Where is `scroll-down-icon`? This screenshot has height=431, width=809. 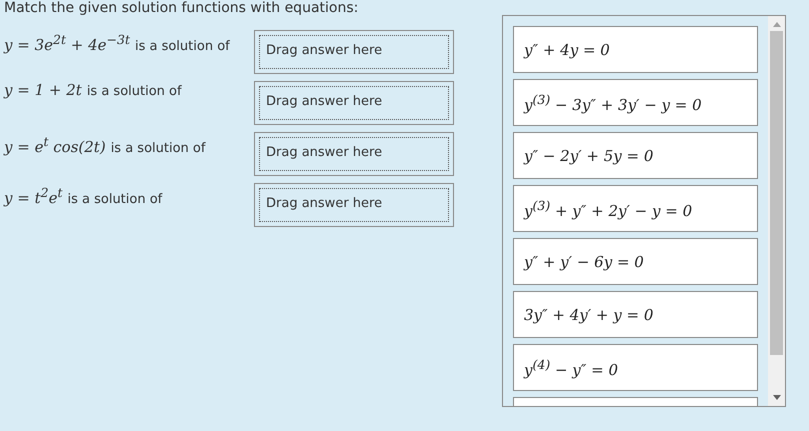 scroll-down-icon is located at coordinates (776, 397).